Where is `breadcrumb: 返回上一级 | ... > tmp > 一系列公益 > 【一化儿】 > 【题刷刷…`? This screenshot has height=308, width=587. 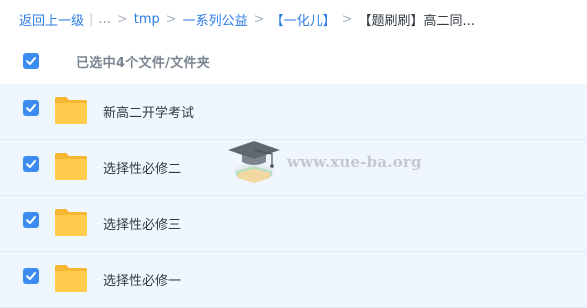
breadcrumb: 返回上一级 | ... > tmp > 一系列公益 > 【一化儿】 > 【题刷刷… is located at coordinates (293, 19).